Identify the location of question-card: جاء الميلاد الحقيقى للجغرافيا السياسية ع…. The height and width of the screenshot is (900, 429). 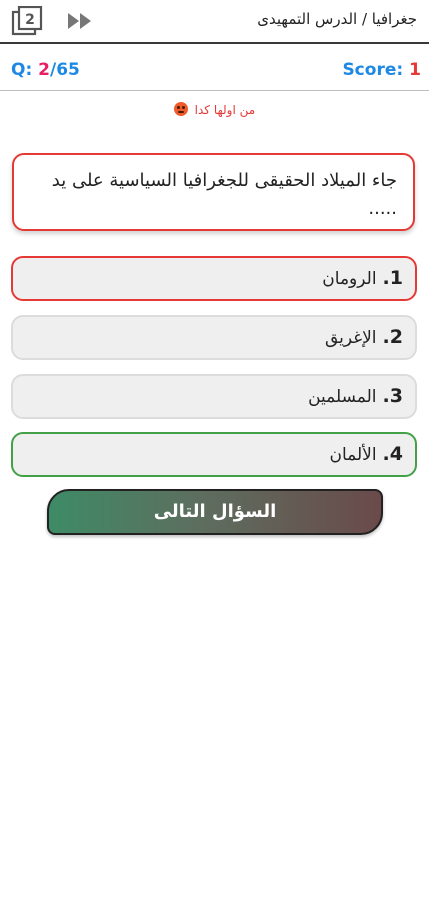
(213, 192).